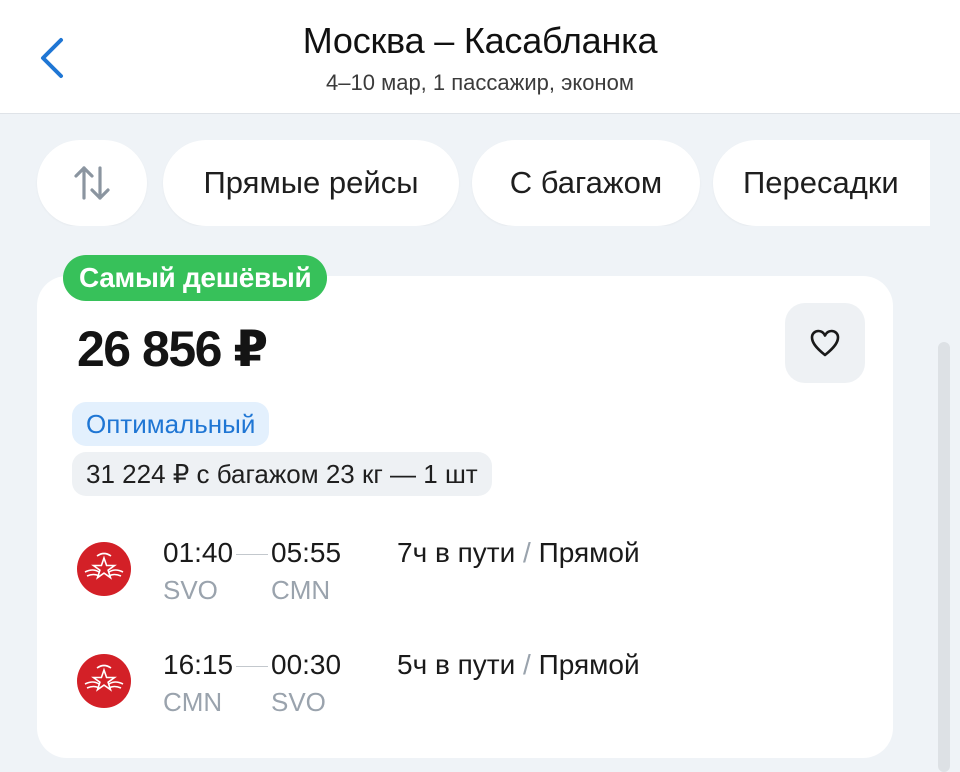 Image resolution: width=960 pixels, height=772 pixels. I want to click on sort-arrows-icon, so click(92, 183).